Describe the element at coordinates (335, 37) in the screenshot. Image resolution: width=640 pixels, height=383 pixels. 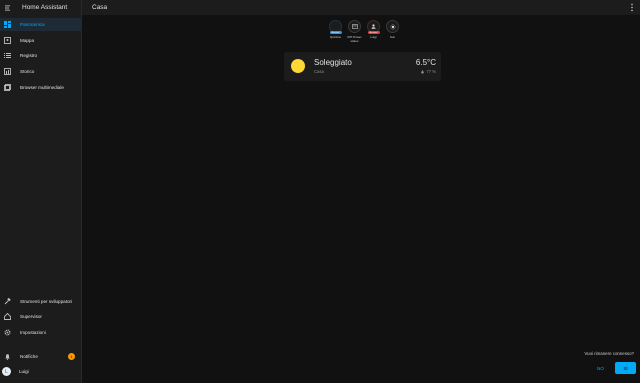
I see `badge-label: Quintino` at that location.